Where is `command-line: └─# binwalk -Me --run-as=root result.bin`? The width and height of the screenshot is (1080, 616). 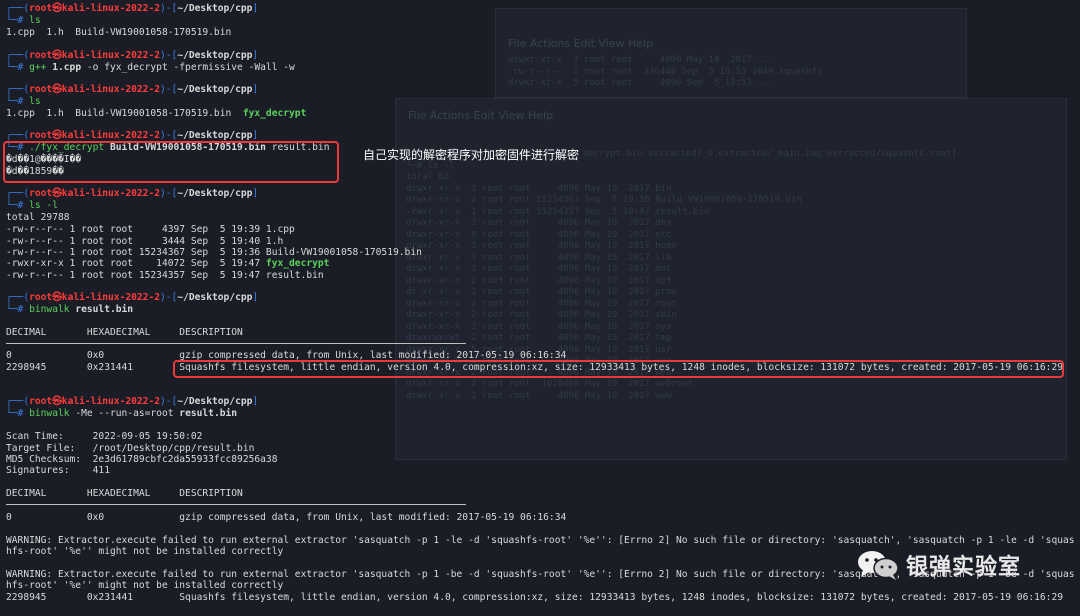
command-line: └─# binwalk -Me --run-as=root result.bin is located at coordinates (122, 413).